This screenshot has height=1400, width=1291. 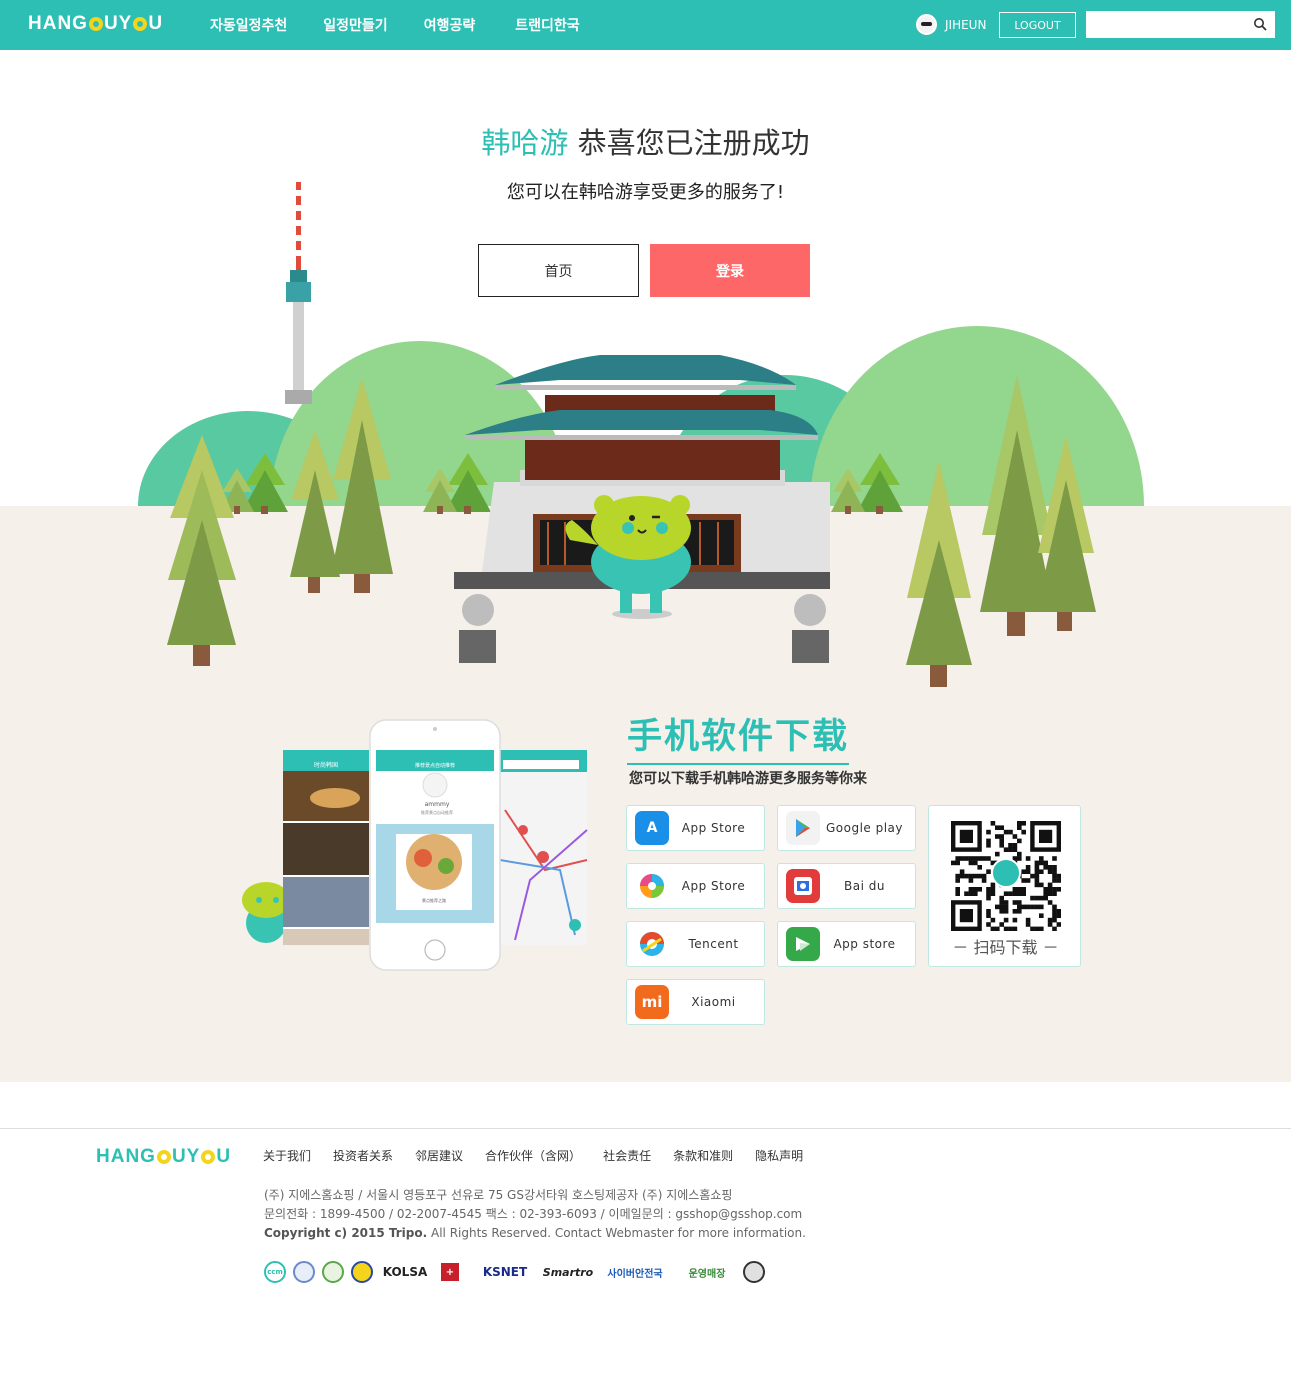 I want to click on color-ring-icon, so click(x=652, y=886).